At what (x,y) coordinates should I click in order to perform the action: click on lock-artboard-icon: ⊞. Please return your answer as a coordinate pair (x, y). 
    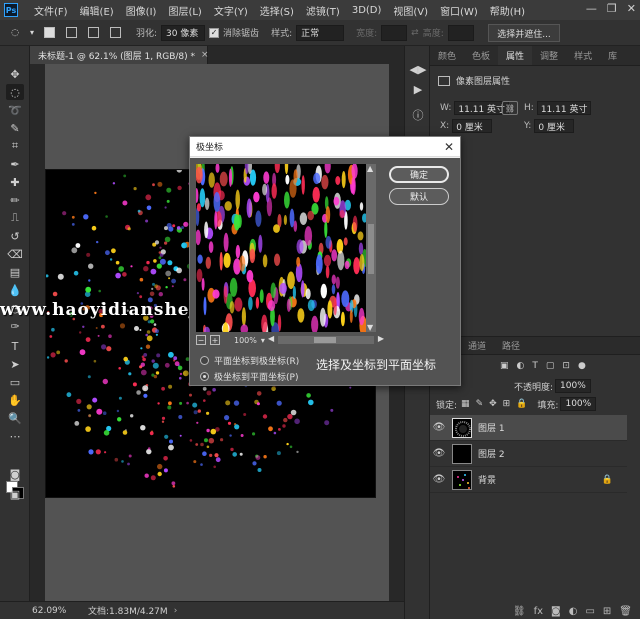
    Looking at the image, I should click on (507, 404).